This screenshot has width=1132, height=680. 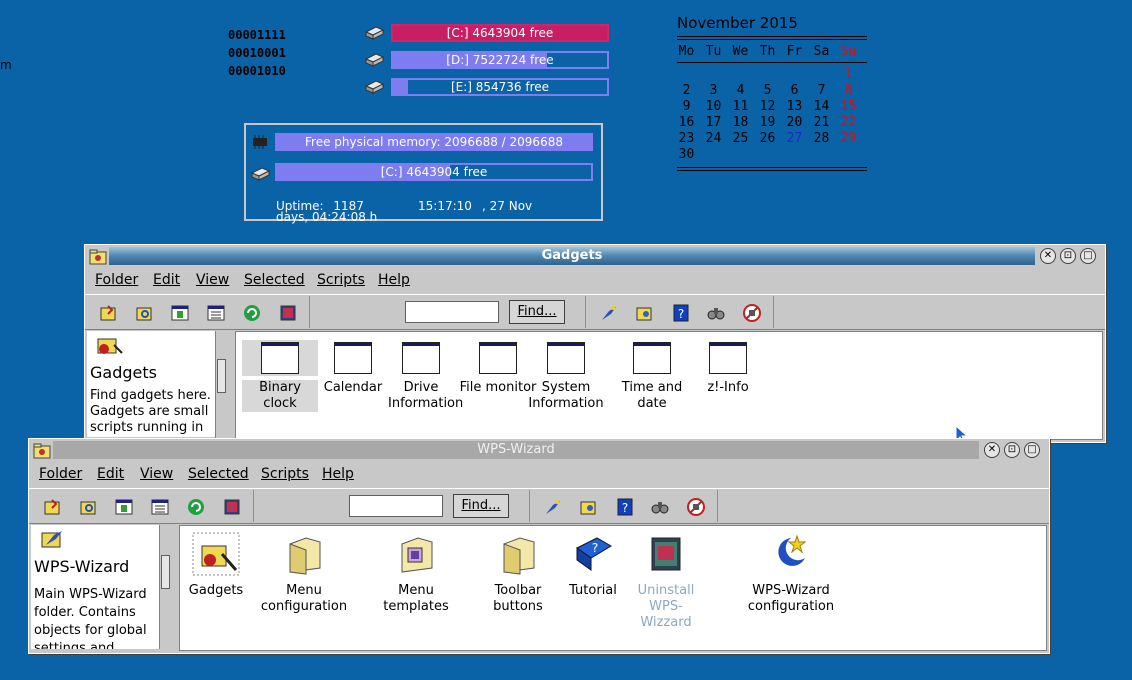 What do you see at coordinates (713, 91) in the screenshot?
I see `calendar-day: 3` at bounding box center [713, 91].